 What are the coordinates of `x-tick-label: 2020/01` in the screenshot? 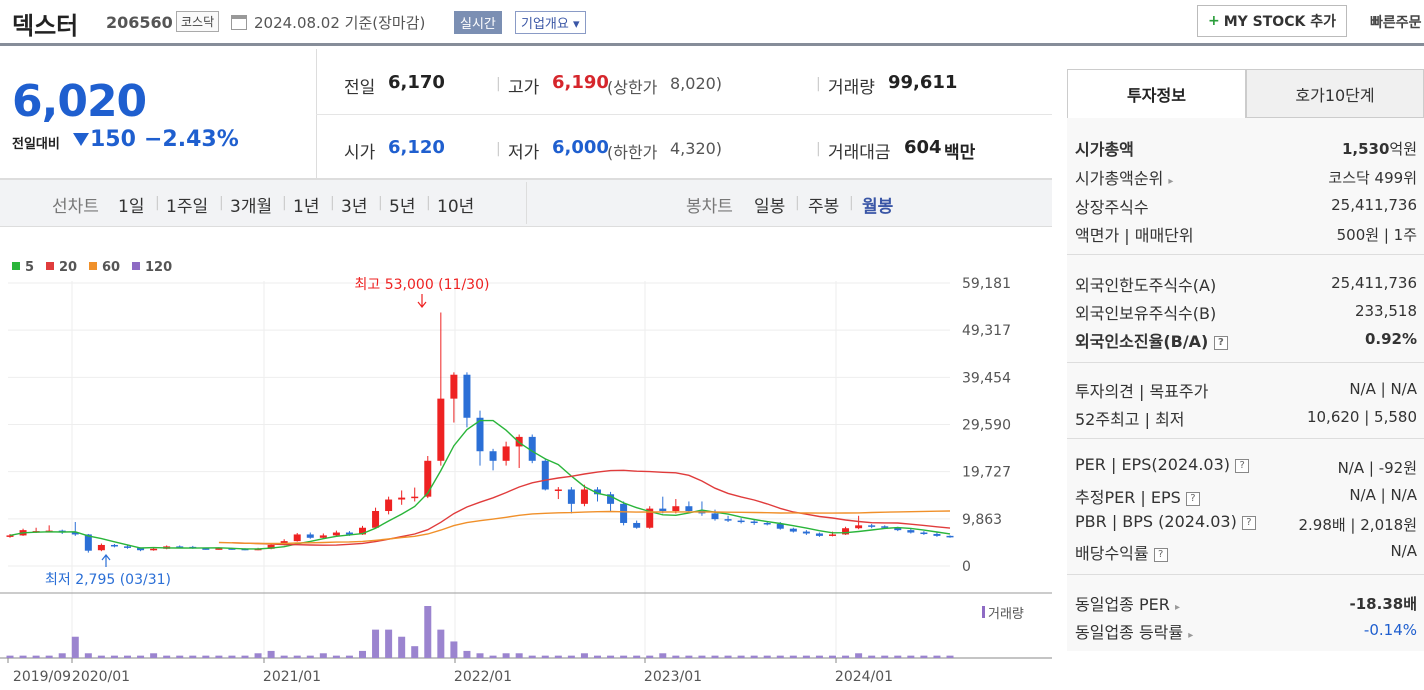 It's located at (101, 677).